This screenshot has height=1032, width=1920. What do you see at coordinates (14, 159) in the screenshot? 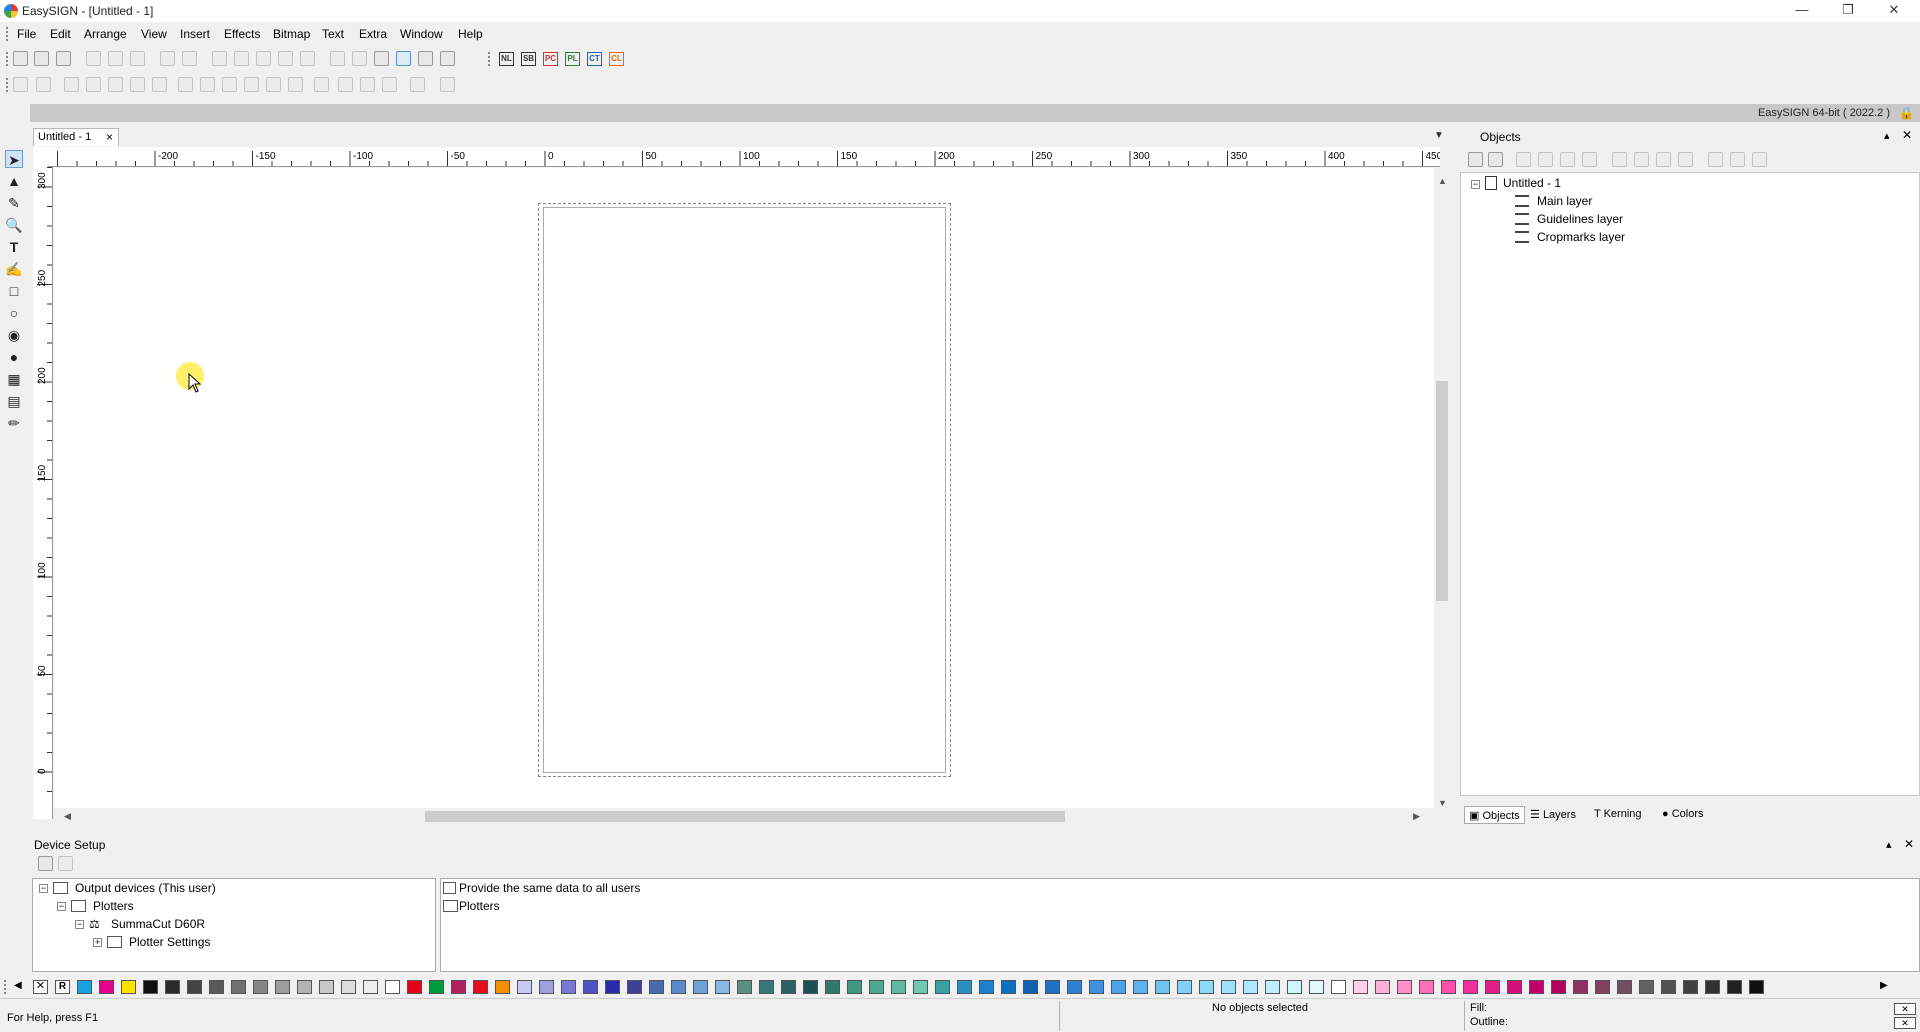
I see `select-tool-icon: ➤` at bounding box center [14, 159].